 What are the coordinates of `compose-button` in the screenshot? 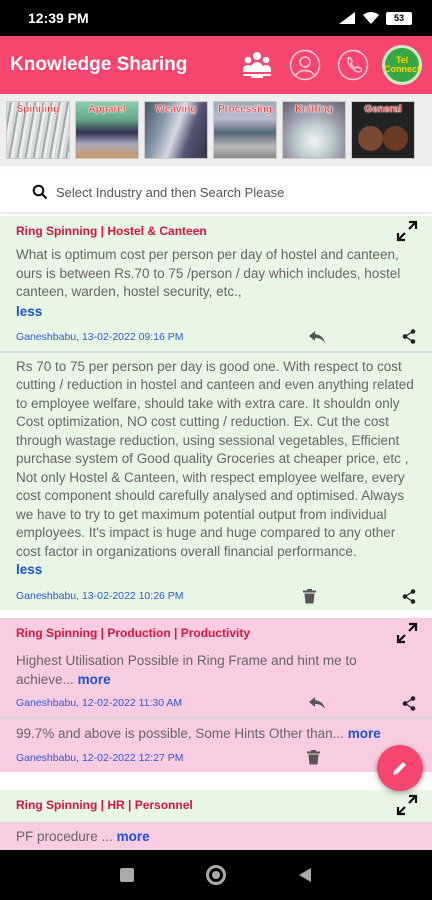 It's located at (400, 768).